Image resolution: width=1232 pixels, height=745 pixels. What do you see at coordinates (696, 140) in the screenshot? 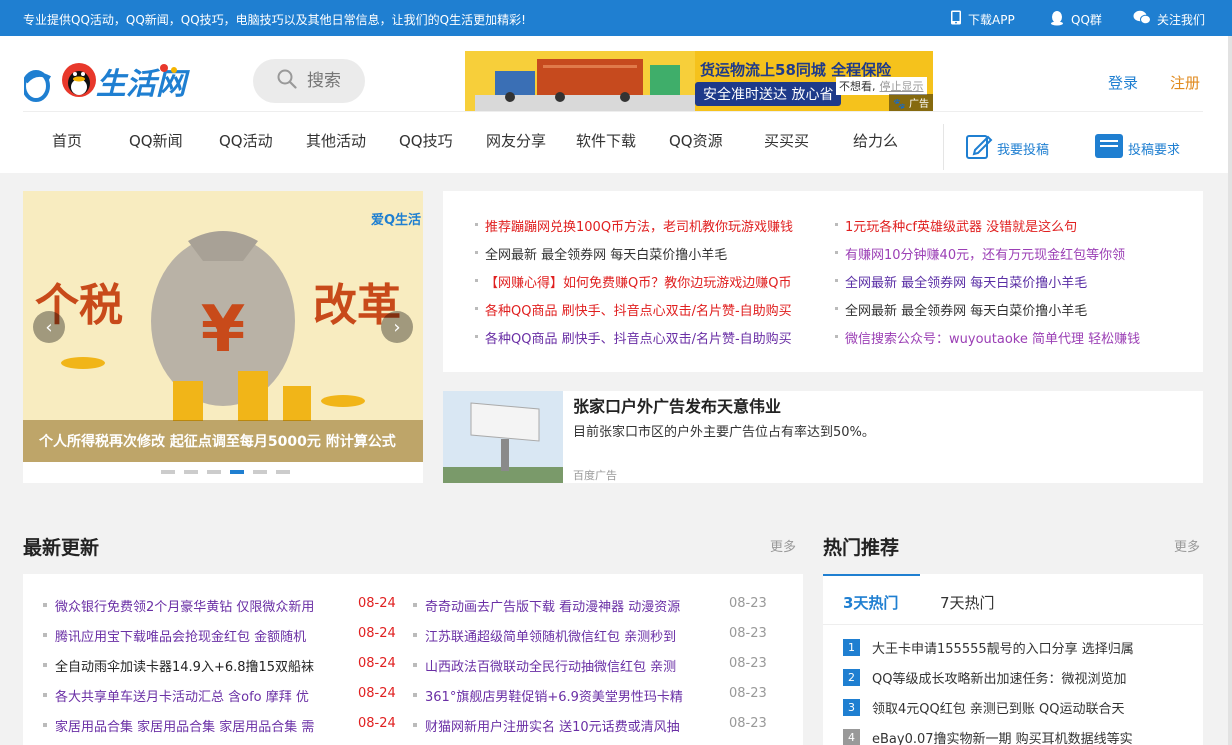
I see `nav-item-qq-resources: QQ资源` at bounding box center [696, 140].